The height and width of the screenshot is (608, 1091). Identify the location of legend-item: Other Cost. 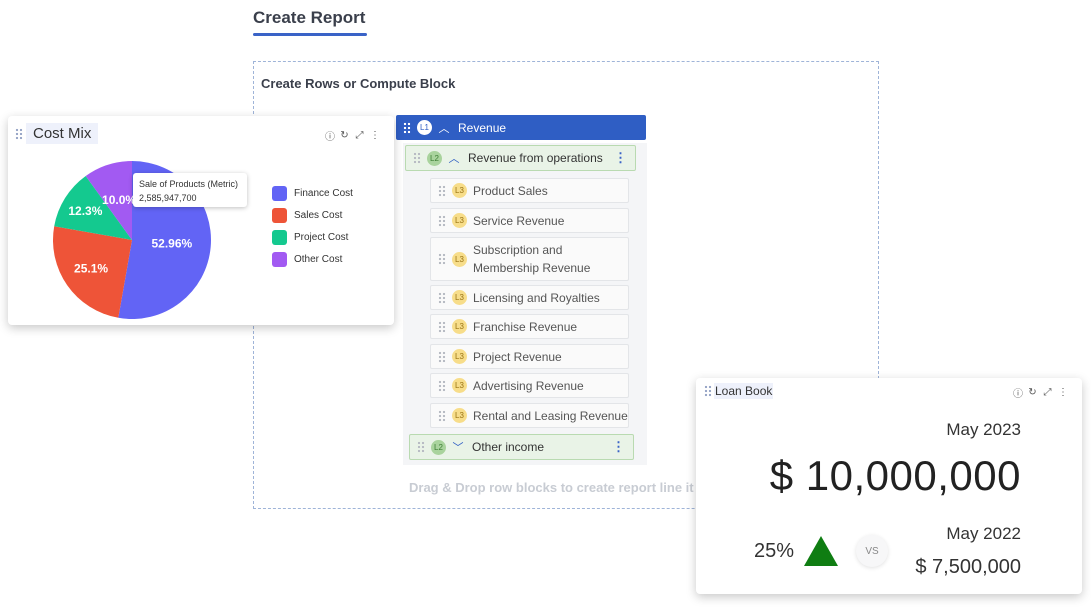
(312, 259).